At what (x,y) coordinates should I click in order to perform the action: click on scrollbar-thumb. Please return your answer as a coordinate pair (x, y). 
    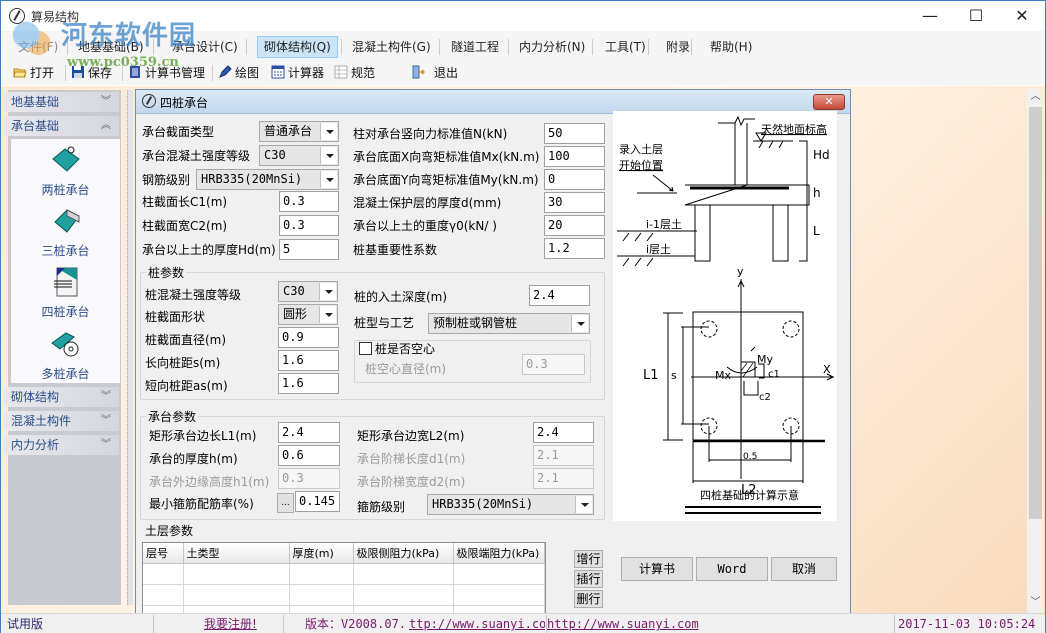
    Looking at the image, I should click on (1035, 313).